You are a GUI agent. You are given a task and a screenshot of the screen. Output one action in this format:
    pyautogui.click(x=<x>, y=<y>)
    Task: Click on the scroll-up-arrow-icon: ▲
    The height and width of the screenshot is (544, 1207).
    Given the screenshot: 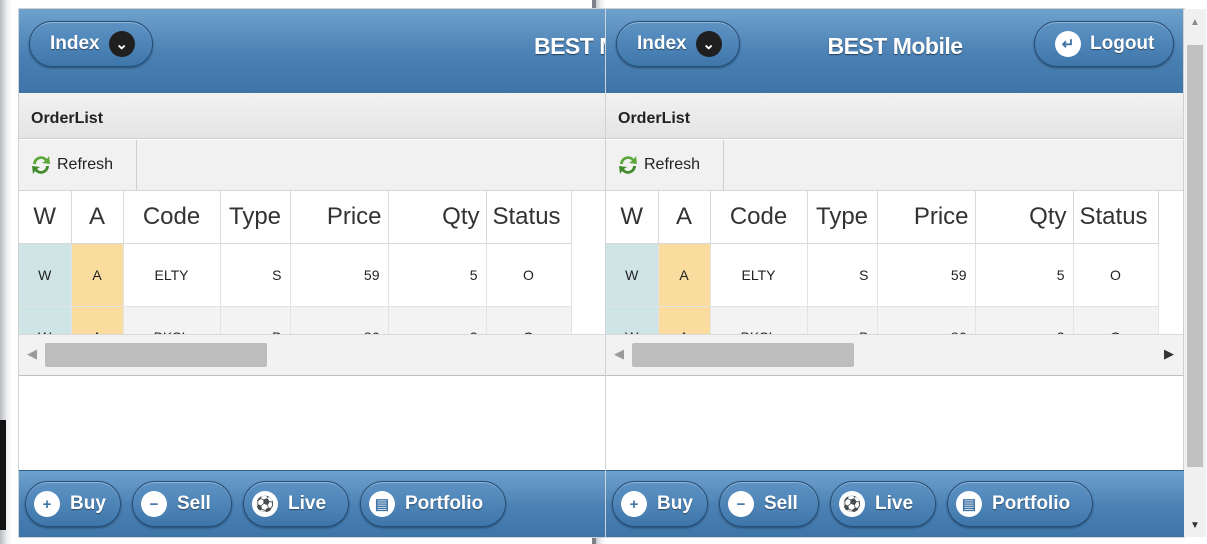 What is the action you would take?
    pyautogui.click(x=1195, y=22)
    